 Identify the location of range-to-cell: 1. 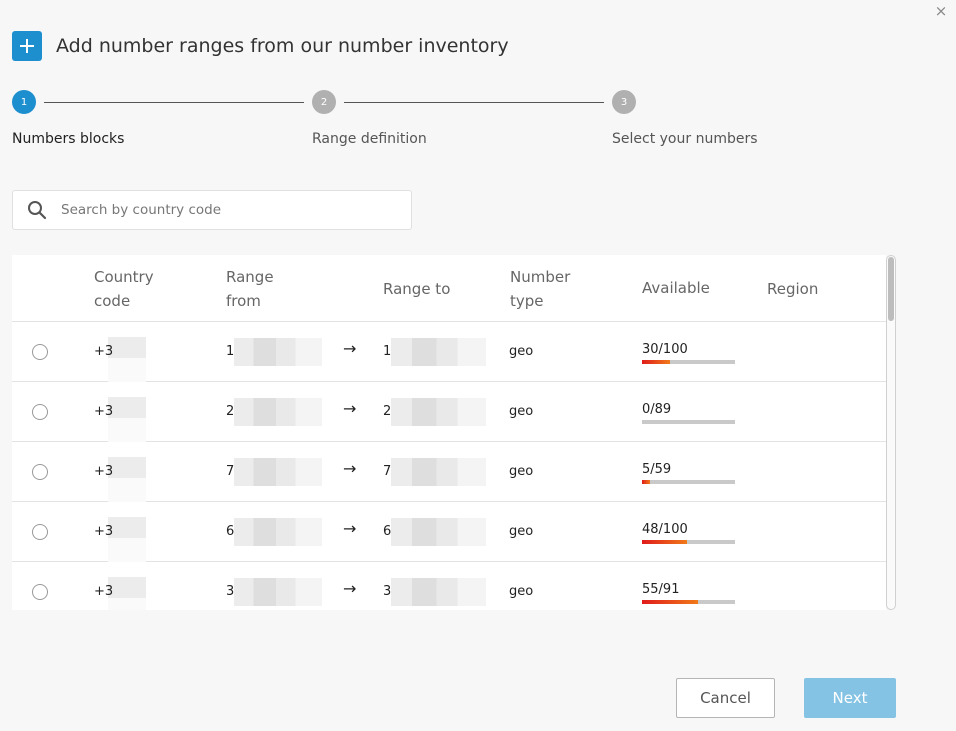
(387, 351).